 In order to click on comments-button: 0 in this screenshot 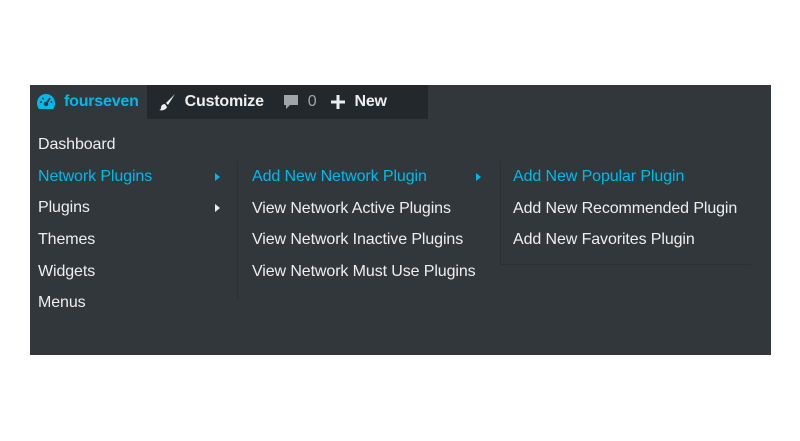, I will do `click(300, 102)`.